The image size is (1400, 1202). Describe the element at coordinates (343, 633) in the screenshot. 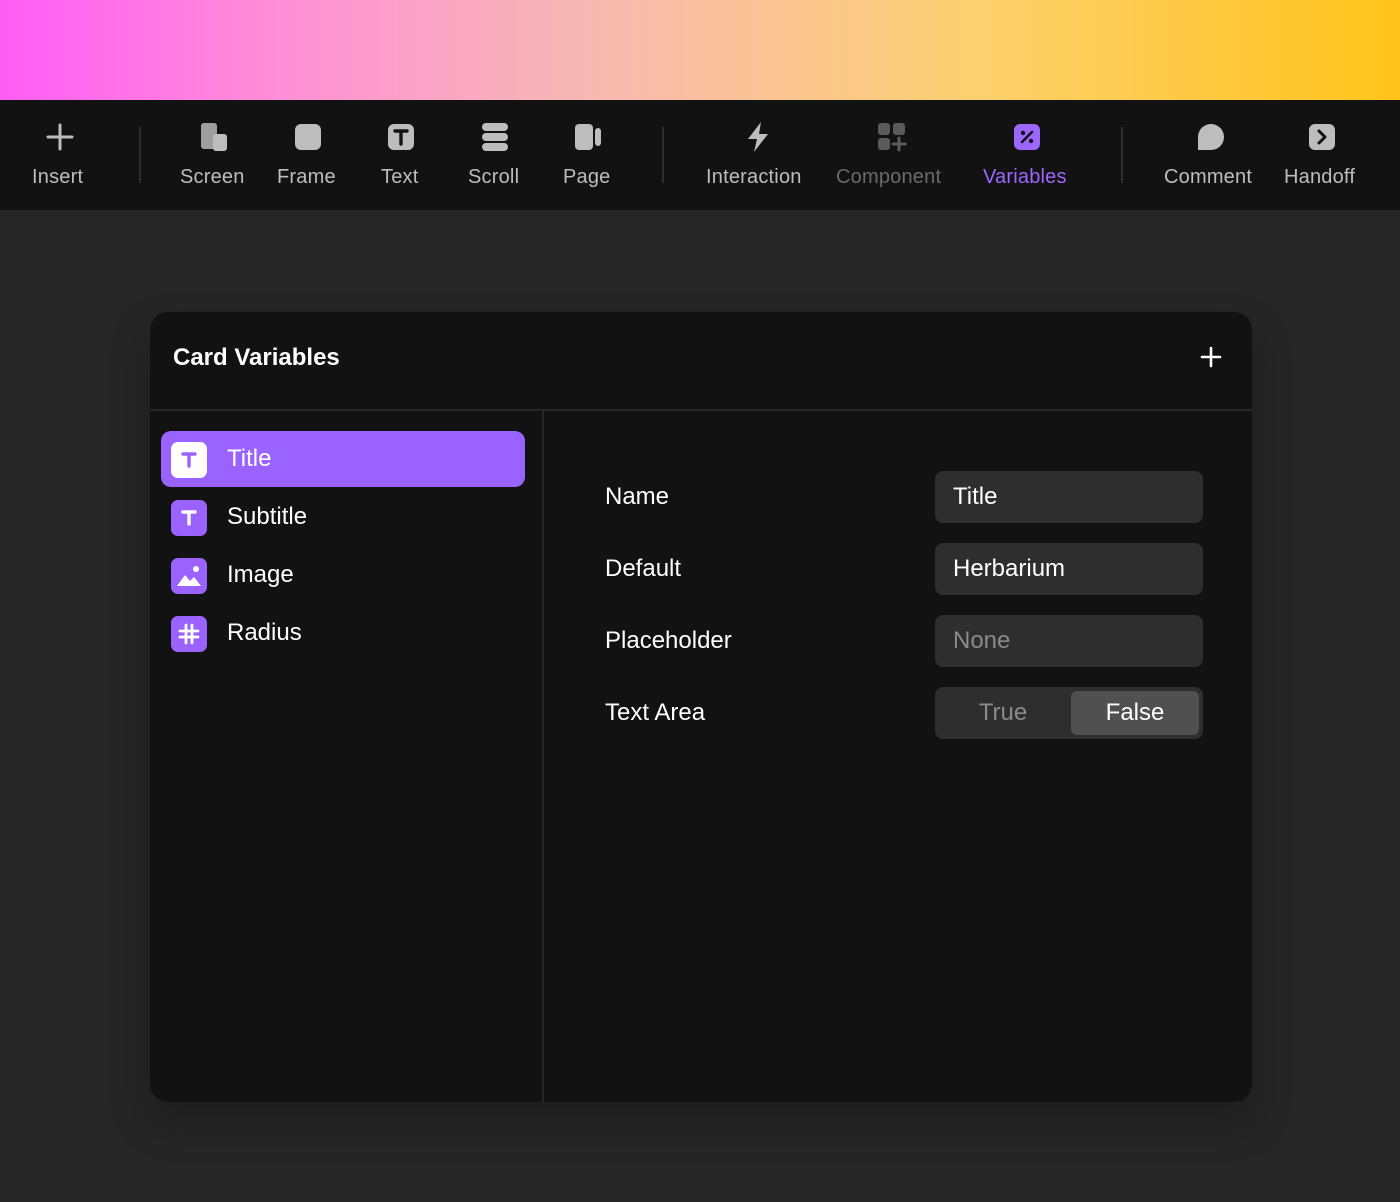

I see `variable-item-radius: Radius` at that location.